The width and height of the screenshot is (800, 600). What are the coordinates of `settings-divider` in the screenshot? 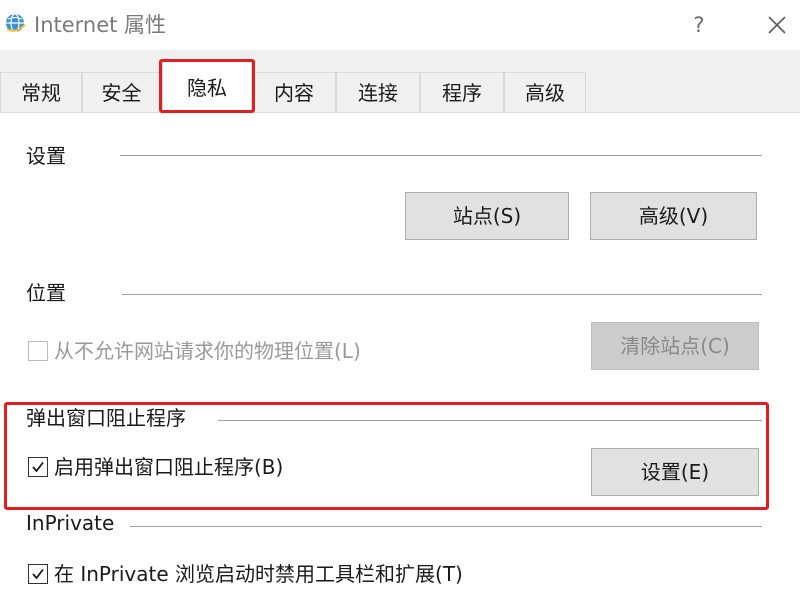 It's located at (441, 155).